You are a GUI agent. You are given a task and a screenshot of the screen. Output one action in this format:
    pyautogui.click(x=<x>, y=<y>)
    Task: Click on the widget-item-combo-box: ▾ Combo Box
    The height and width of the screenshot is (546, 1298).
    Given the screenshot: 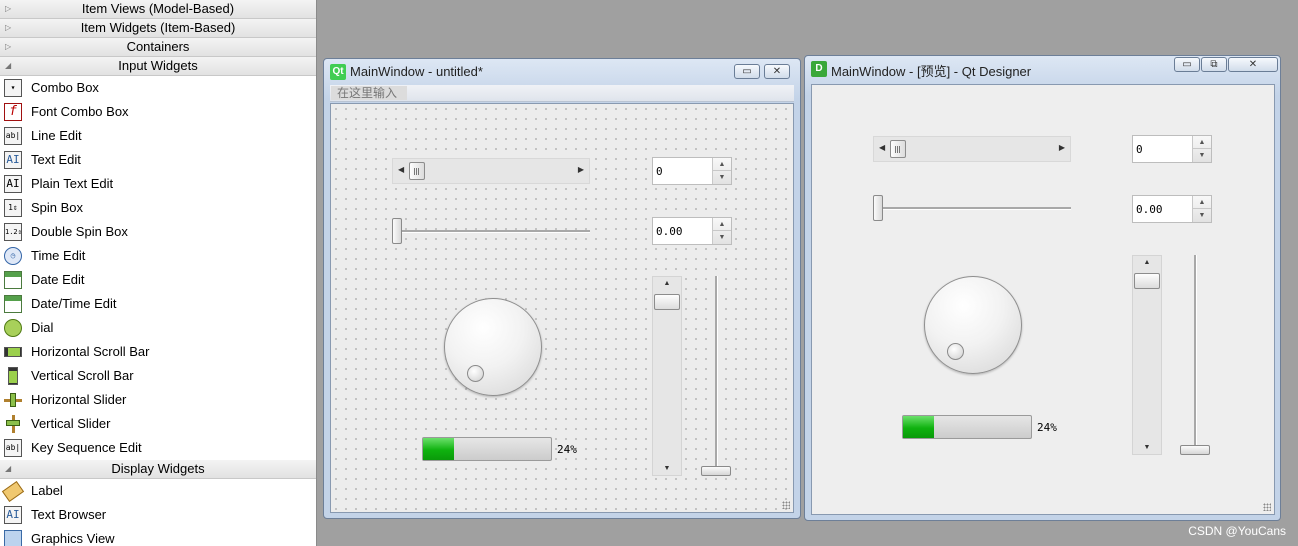 What is the action you would take?
    pyautogui.click(x=158, y=88)
    